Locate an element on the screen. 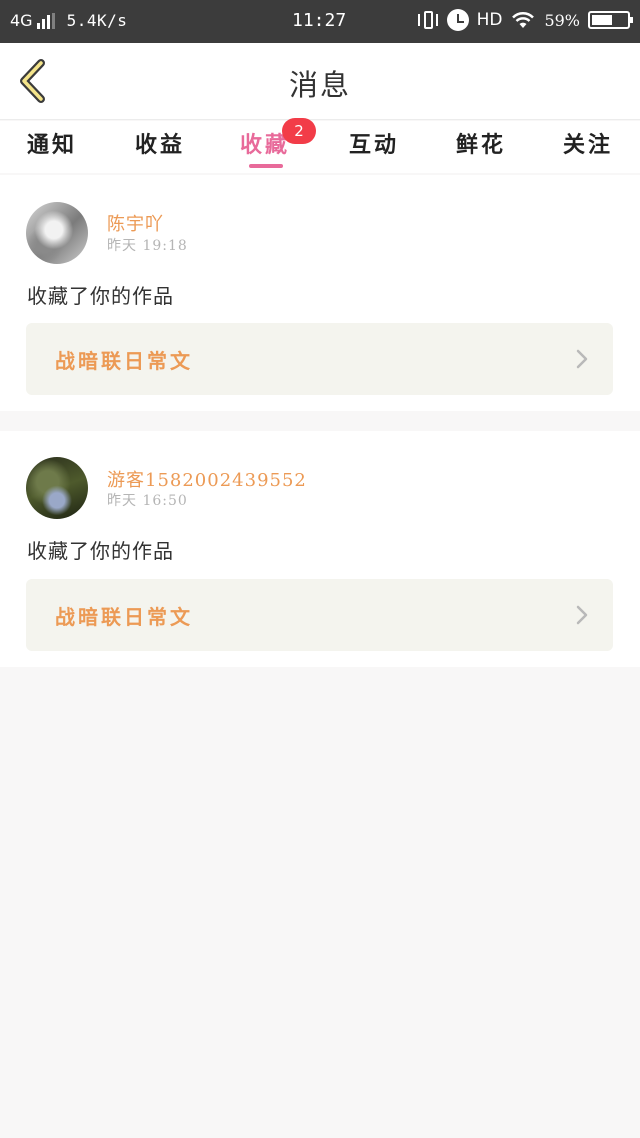 The image size is (640, 1138). tab-label: 互动 is located at coordinates (373, 145).